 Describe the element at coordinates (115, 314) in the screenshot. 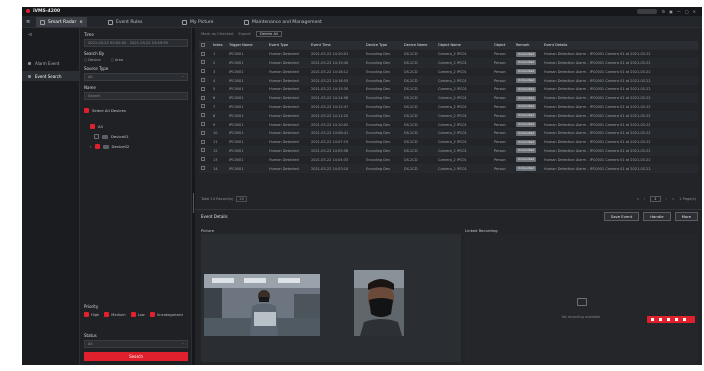

I see `priority-medium: Medium` at that location.